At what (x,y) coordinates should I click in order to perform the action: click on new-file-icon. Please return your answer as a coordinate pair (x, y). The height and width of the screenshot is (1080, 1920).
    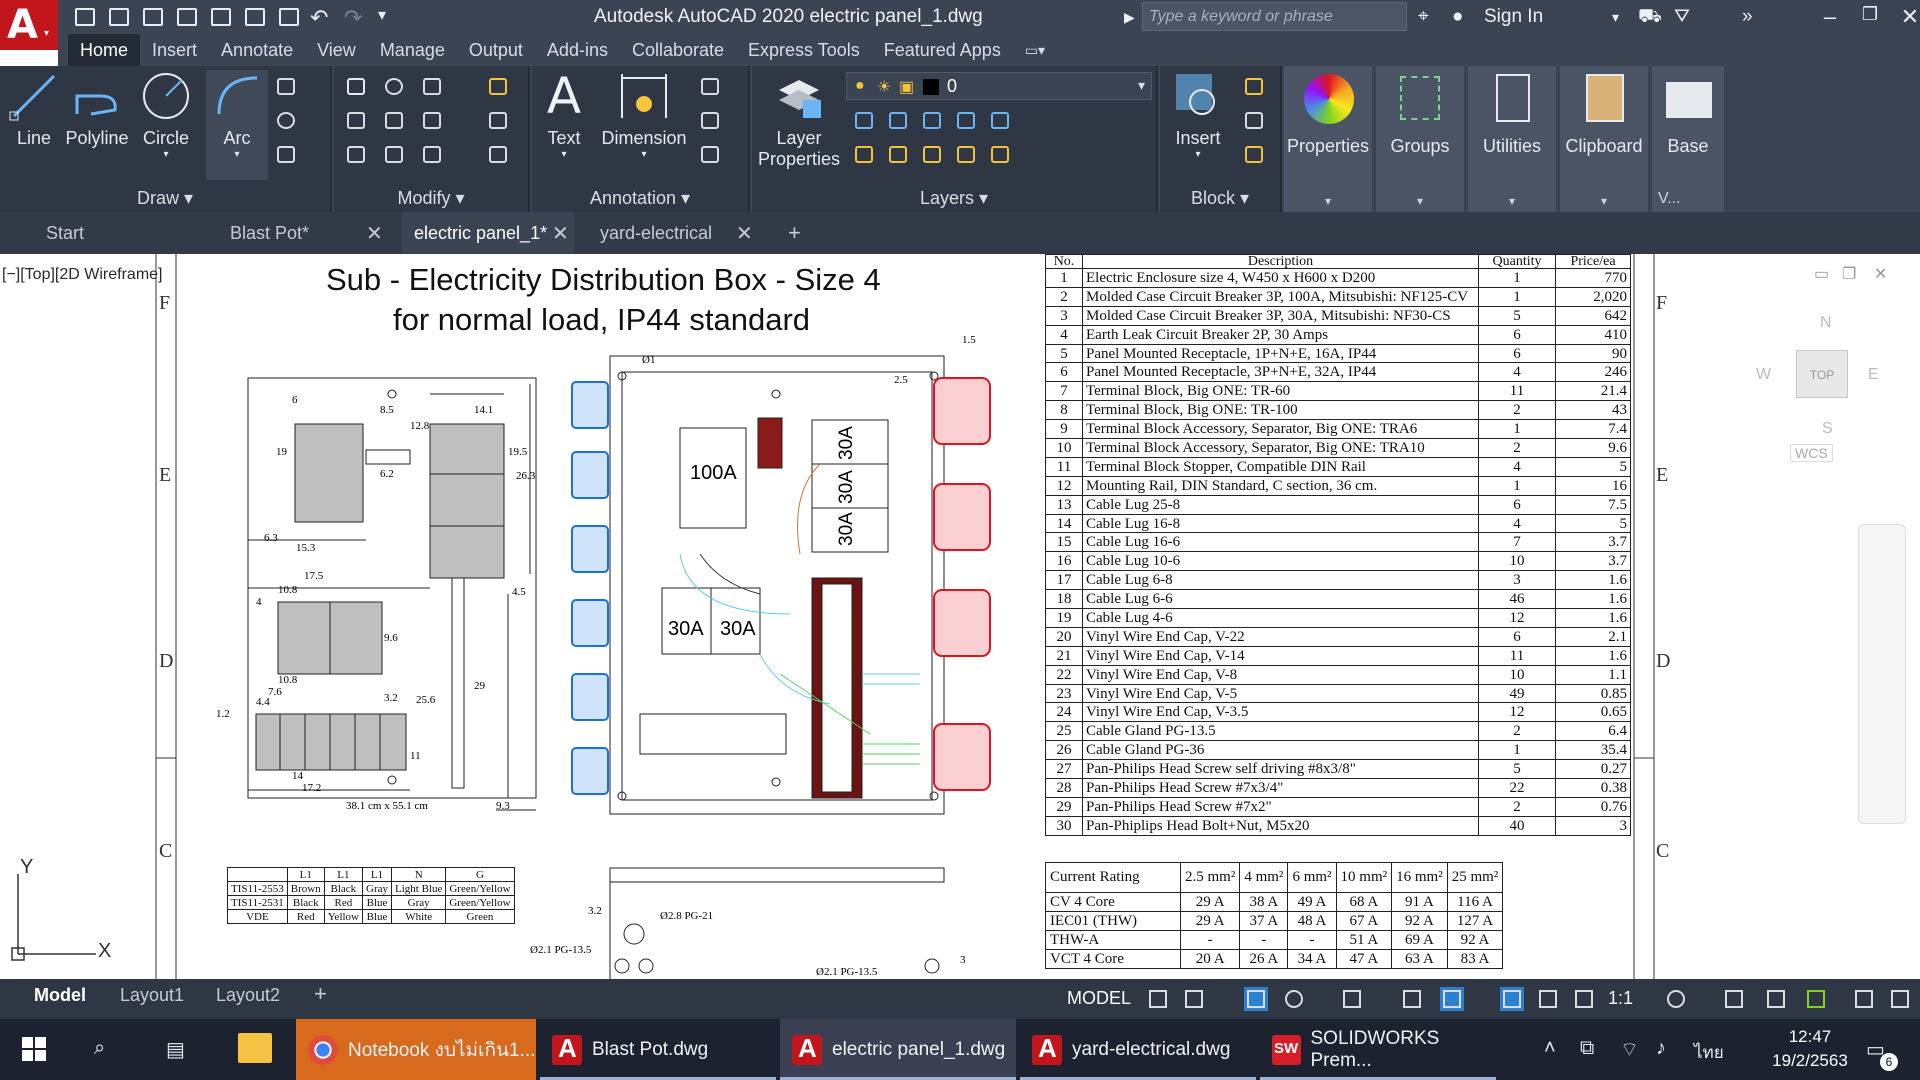
    Looking at the image, I should click on (85, 17).